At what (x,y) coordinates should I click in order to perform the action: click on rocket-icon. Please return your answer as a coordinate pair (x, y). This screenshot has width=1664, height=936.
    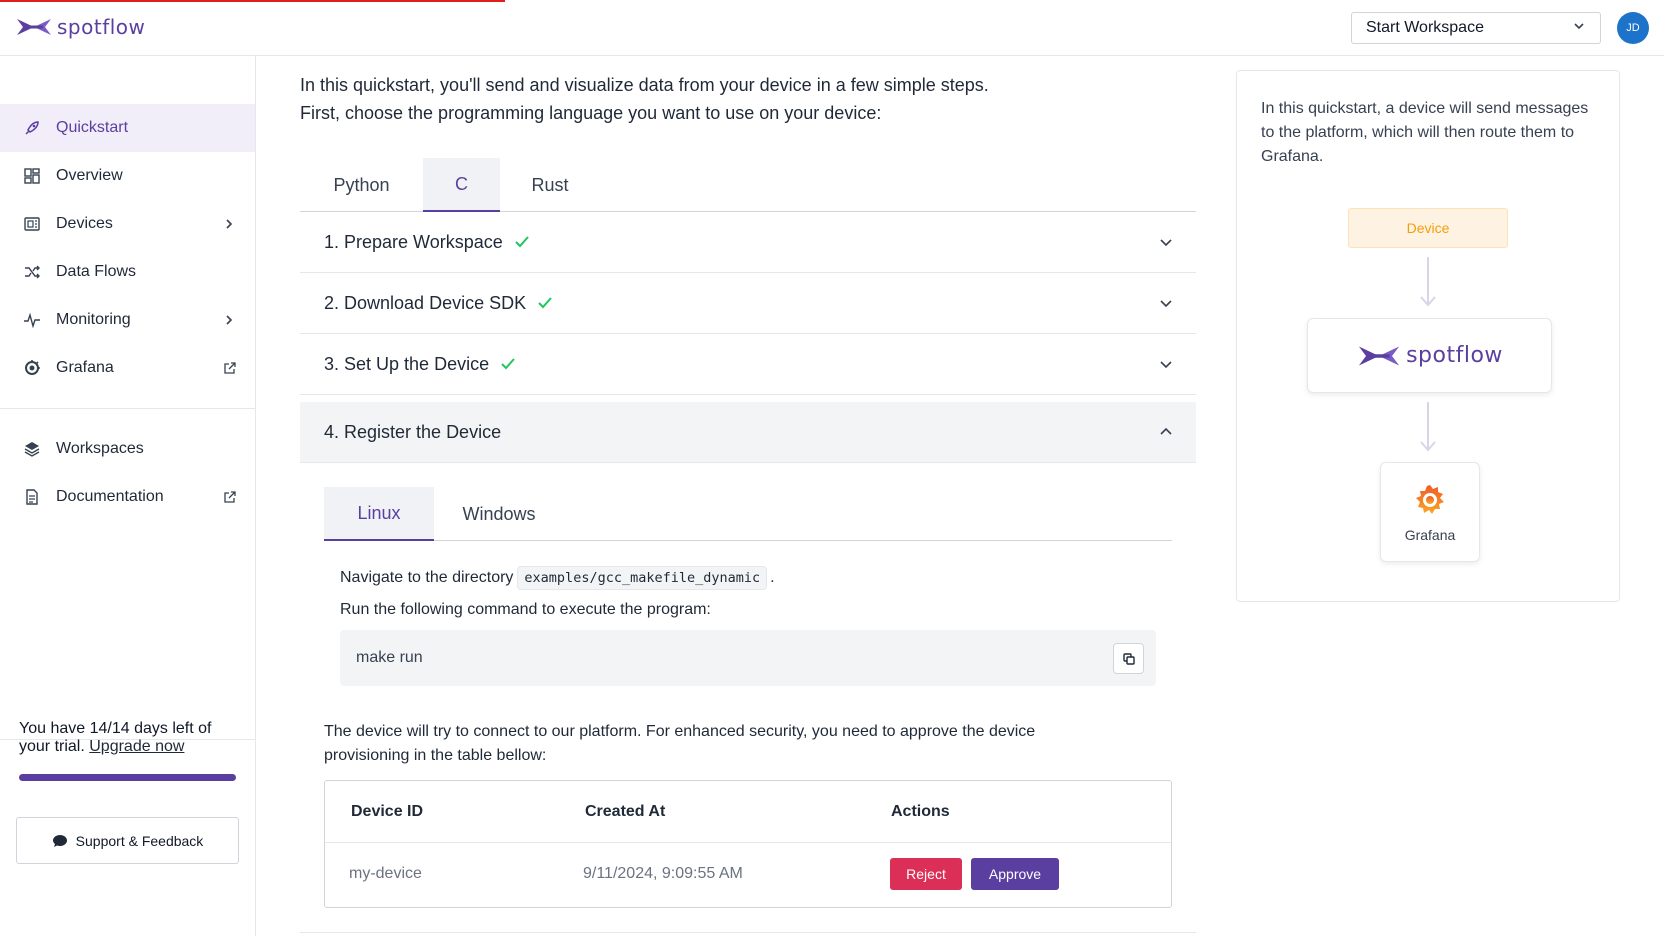
    Looking at the image, I should click on (32, 128).